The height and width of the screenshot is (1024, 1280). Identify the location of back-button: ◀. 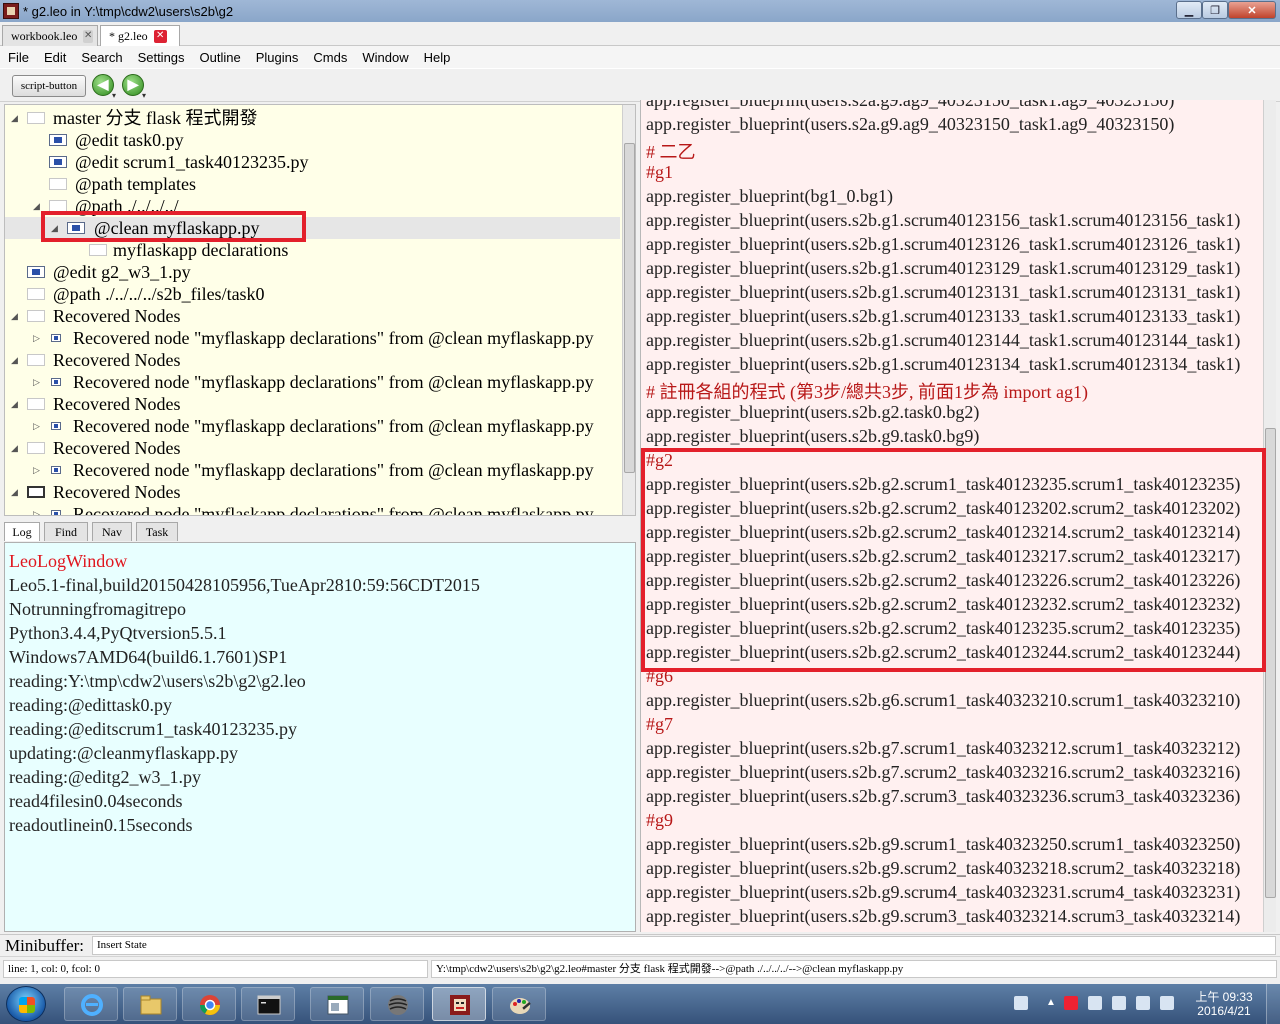
(103, 85).